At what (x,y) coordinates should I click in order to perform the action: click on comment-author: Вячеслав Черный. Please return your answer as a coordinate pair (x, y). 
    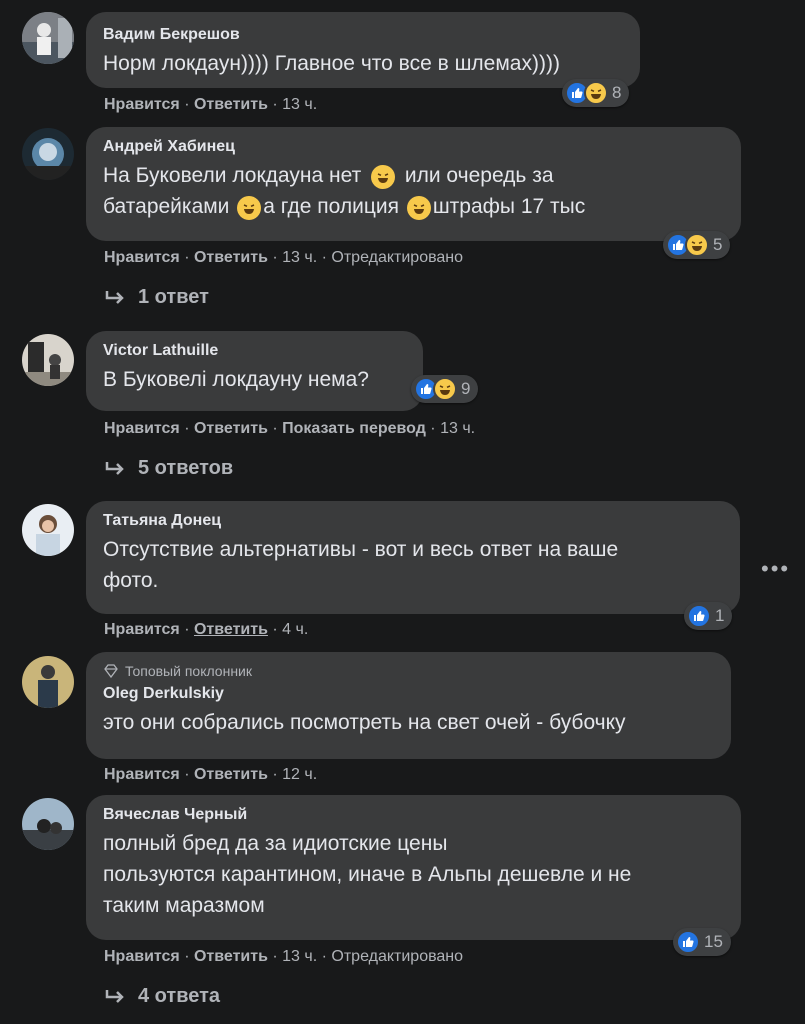
    Looking at the image, I should click on (414, 815).